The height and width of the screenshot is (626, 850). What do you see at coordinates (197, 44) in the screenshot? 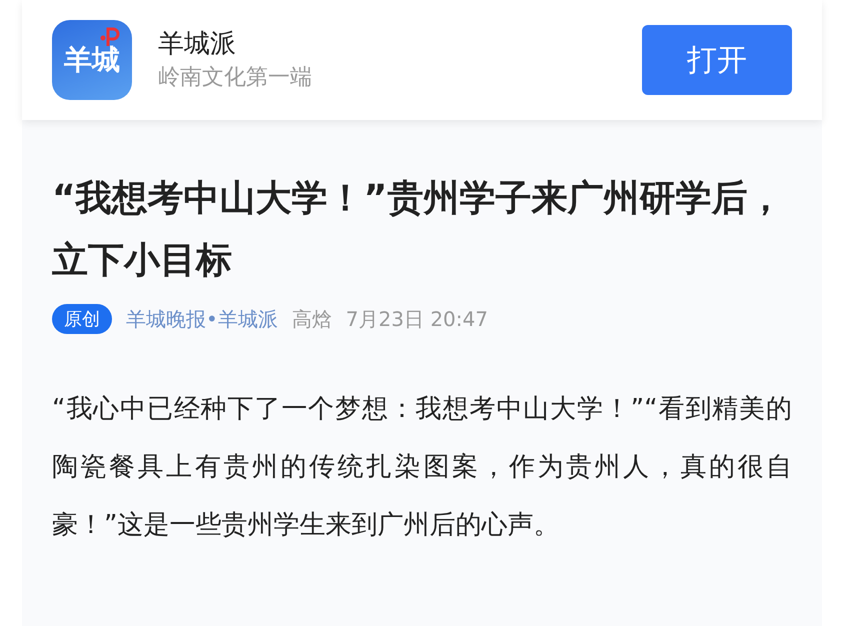
I see `app-name: 羊城派` at bounding box center [197, 44].